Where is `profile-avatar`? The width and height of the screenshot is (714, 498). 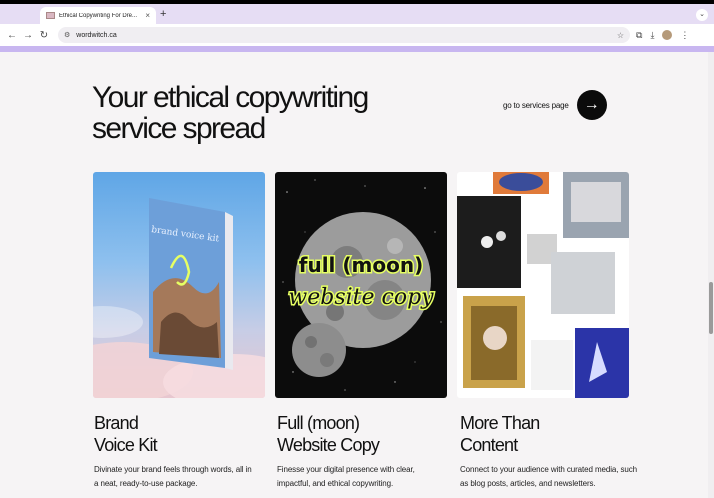
profile-avatar is located at coordinates (667, 35).